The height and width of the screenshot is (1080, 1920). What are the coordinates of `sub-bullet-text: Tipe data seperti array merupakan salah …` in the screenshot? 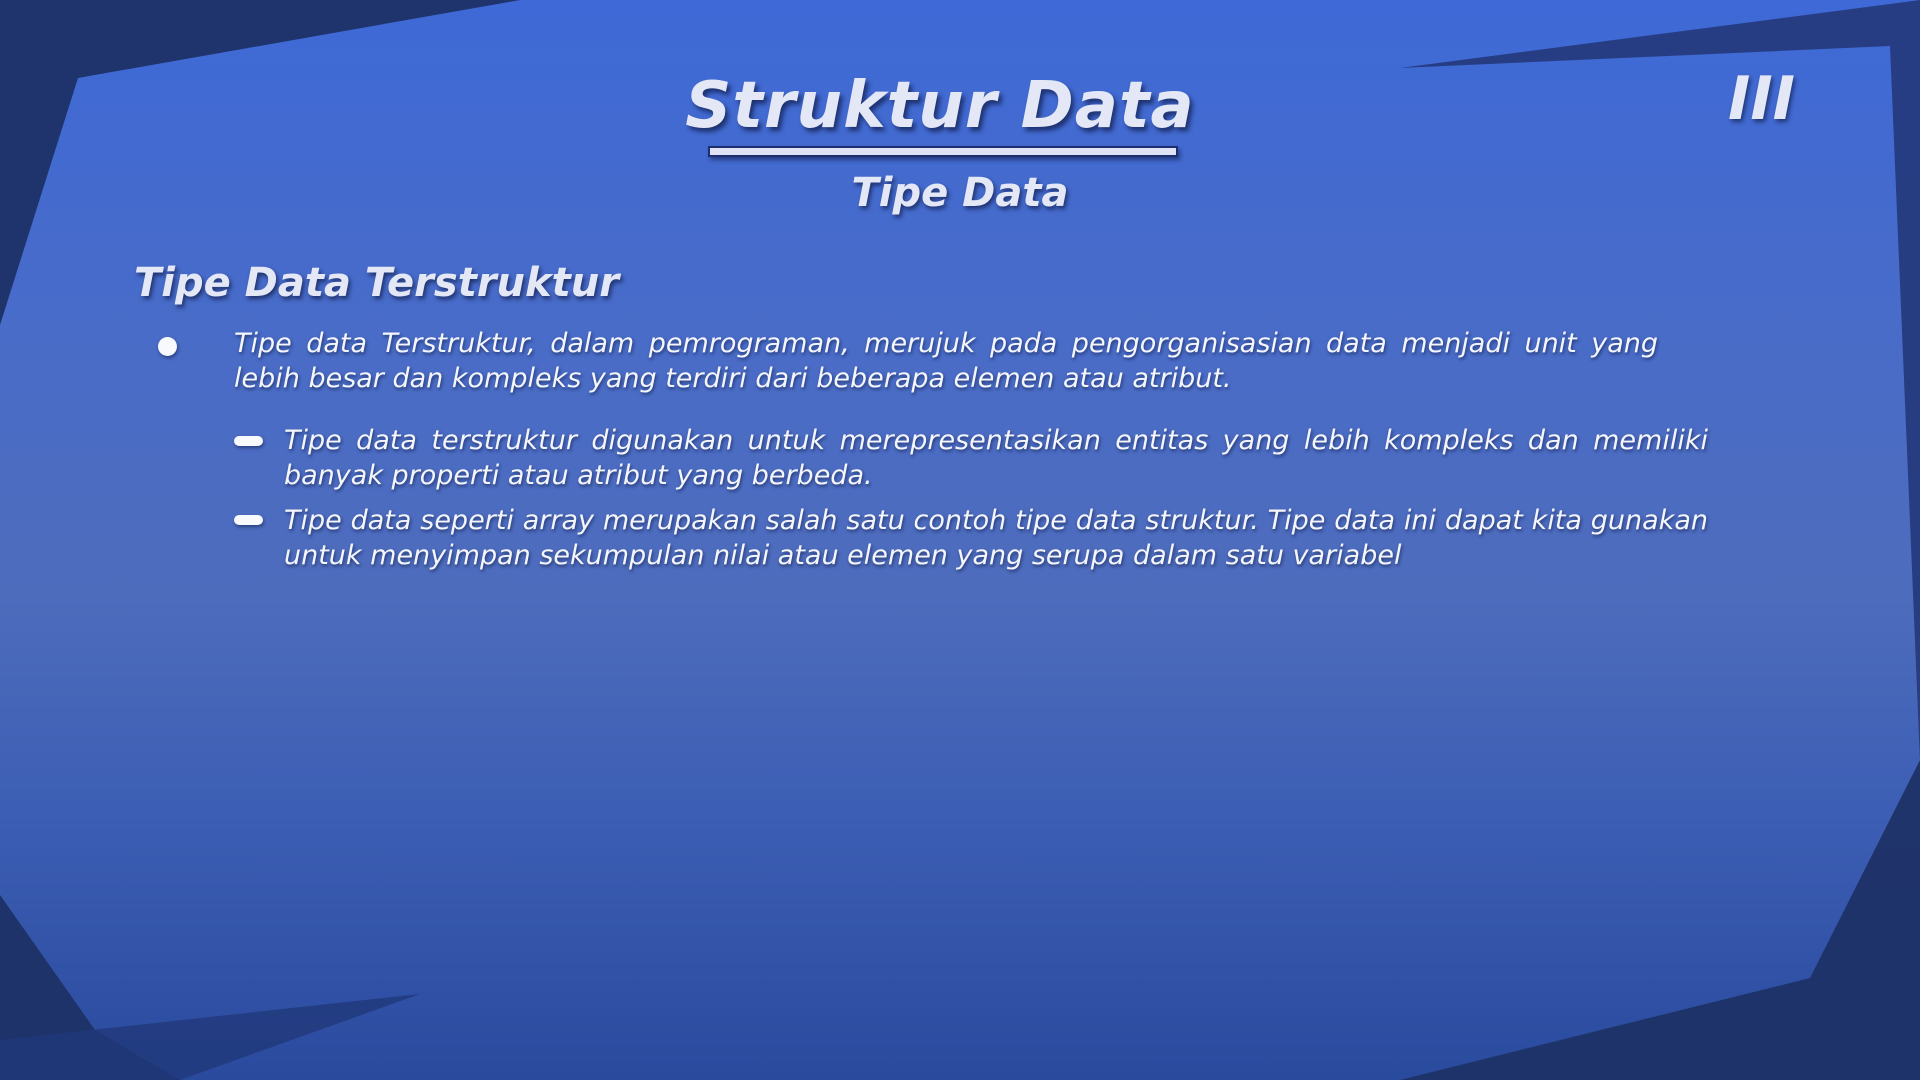 It's located at (996, 538).